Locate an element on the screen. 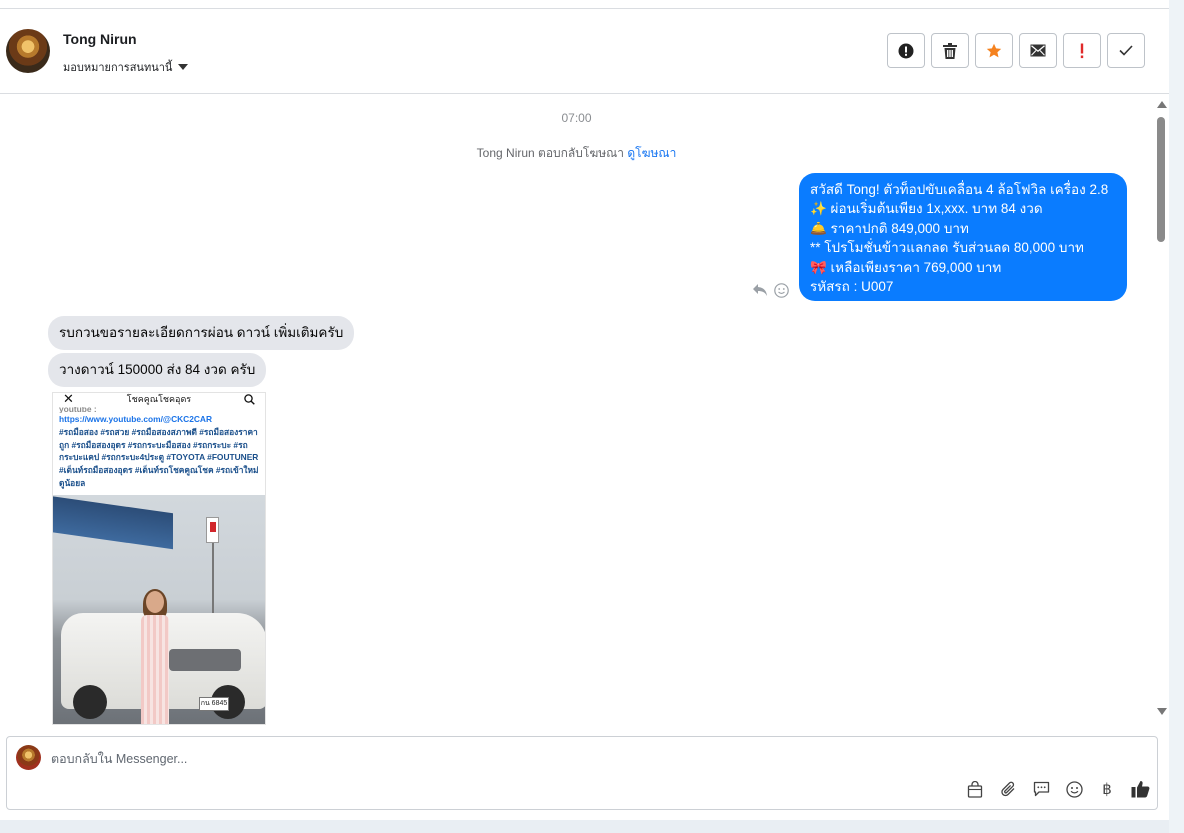  car-wheel is located at coordinates (90, 702).